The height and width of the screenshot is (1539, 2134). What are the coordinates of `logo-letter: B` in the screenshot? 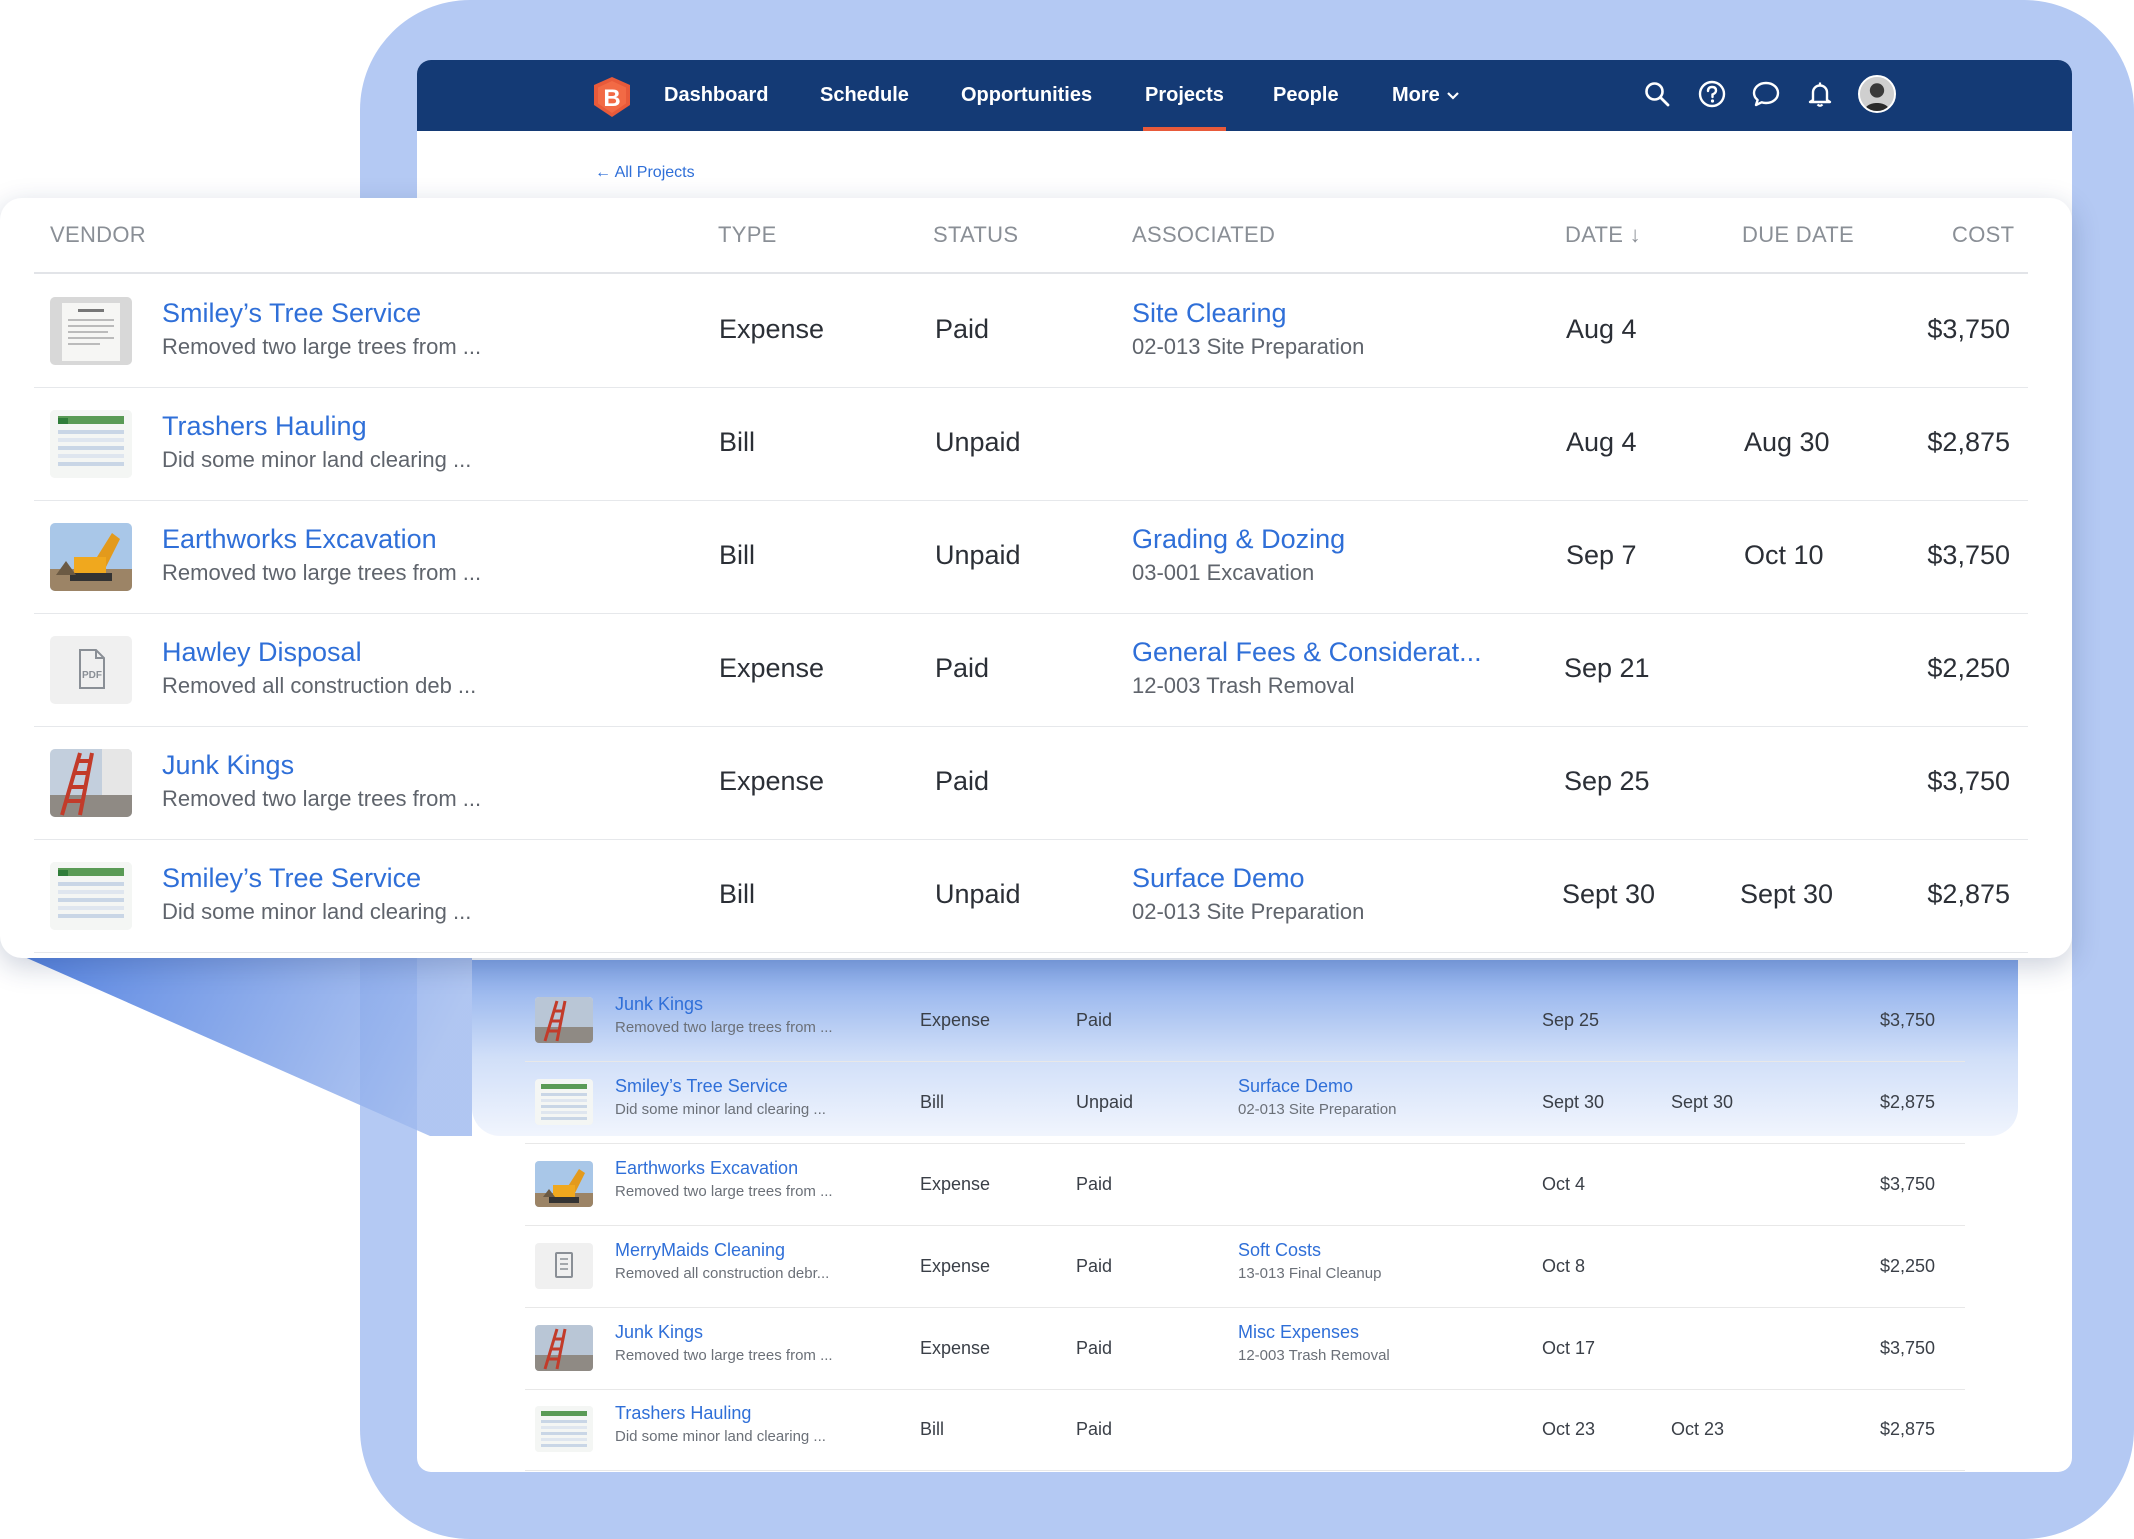 It's located at (611, 98).